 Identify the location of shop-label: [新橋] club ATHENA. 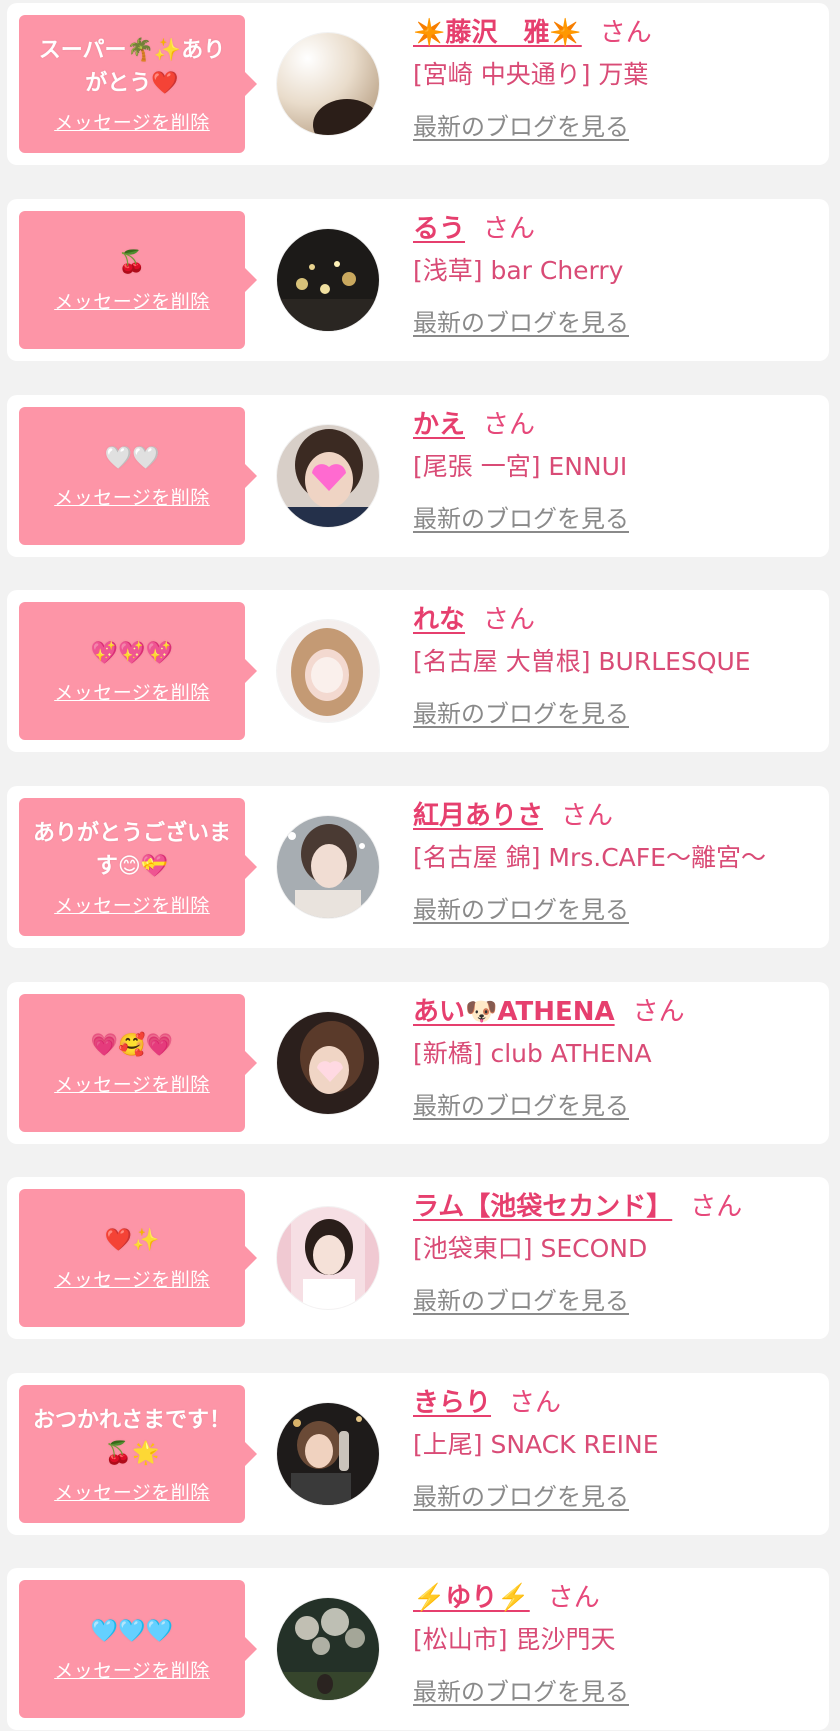
(532, 1053).